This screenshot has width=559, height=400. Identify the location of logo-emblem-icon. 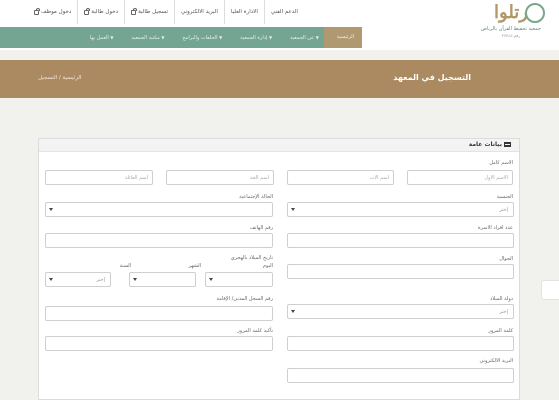
(535, 13).